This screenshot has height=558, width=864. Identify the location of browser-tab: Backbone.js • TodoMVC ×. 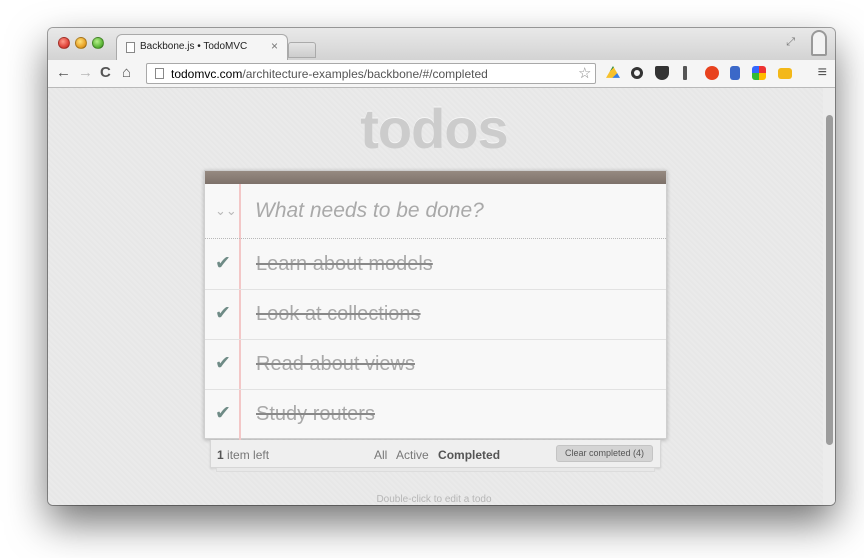
(202, 47).